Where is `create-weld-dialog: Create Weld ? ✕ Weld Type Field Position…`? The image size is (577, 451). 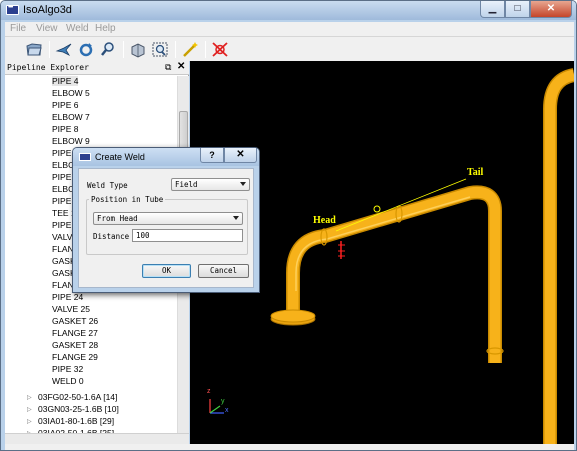
create-weld-dialog: Create Weld ? ✕ Weld Type Field Position… is located at coordinates (166, 220).